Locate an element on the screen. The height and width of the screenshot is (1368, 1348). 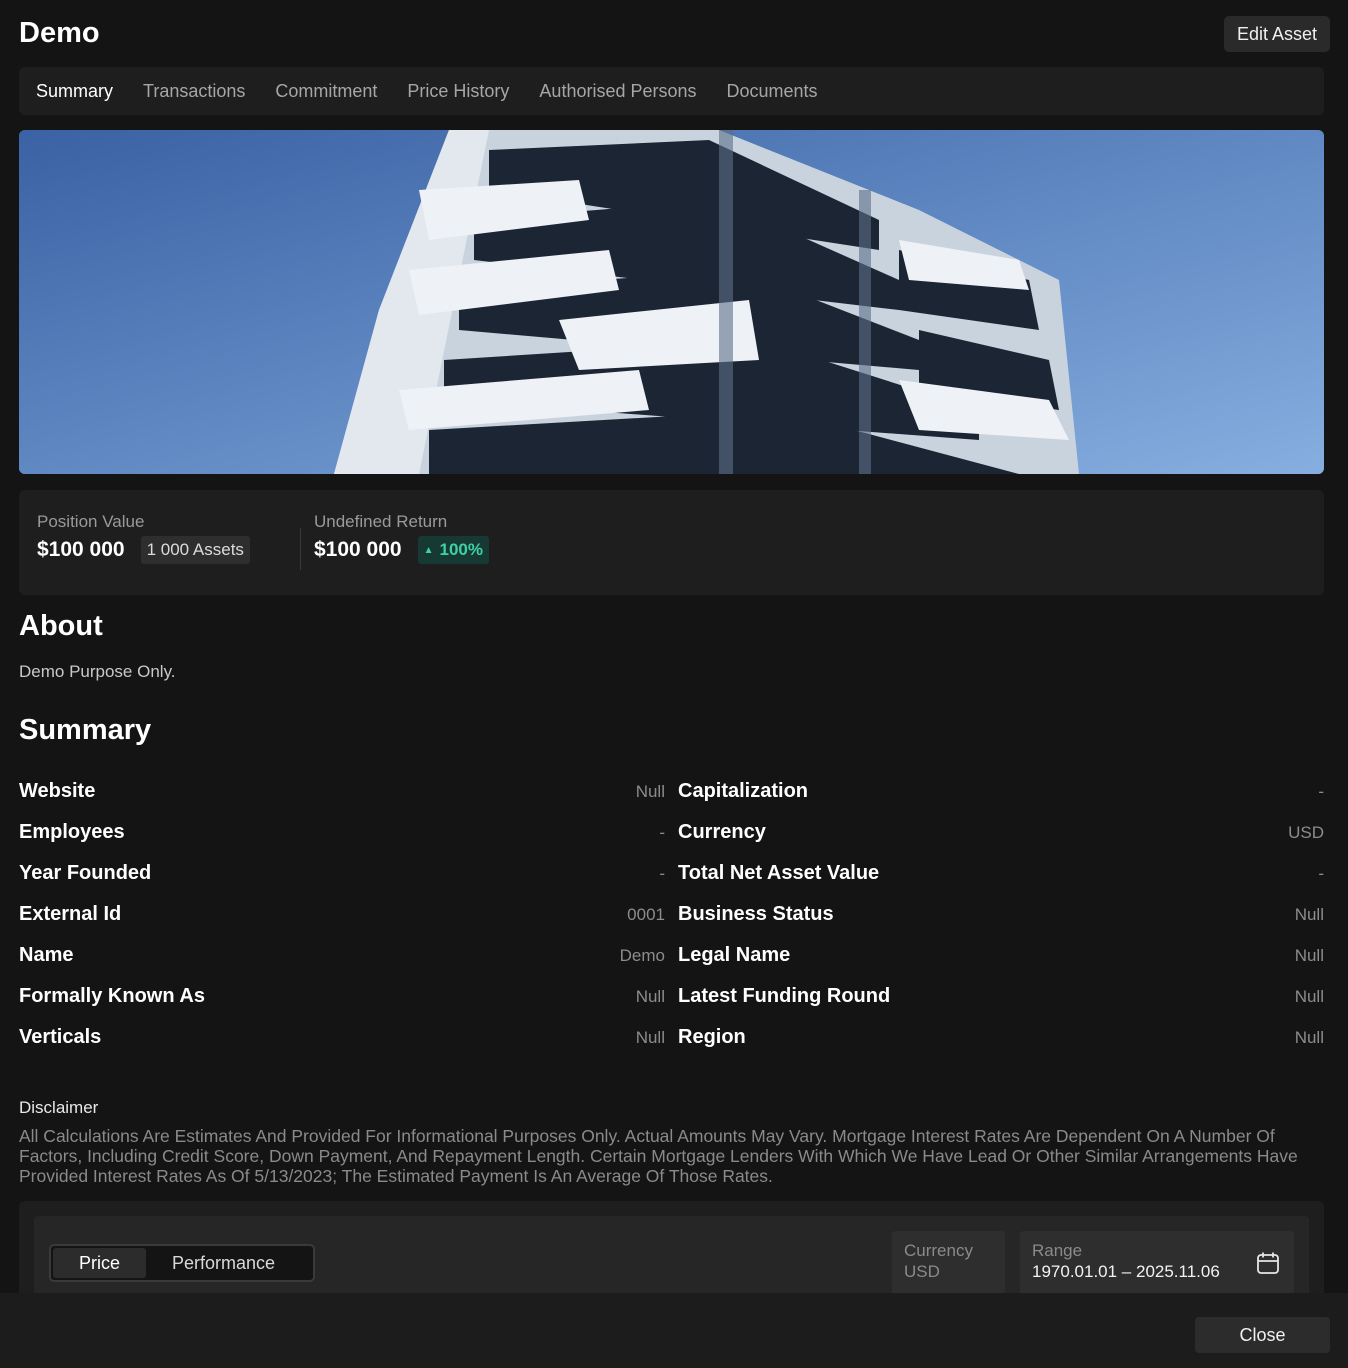
summary-heading: Summary is located at coordinates (85, 730).